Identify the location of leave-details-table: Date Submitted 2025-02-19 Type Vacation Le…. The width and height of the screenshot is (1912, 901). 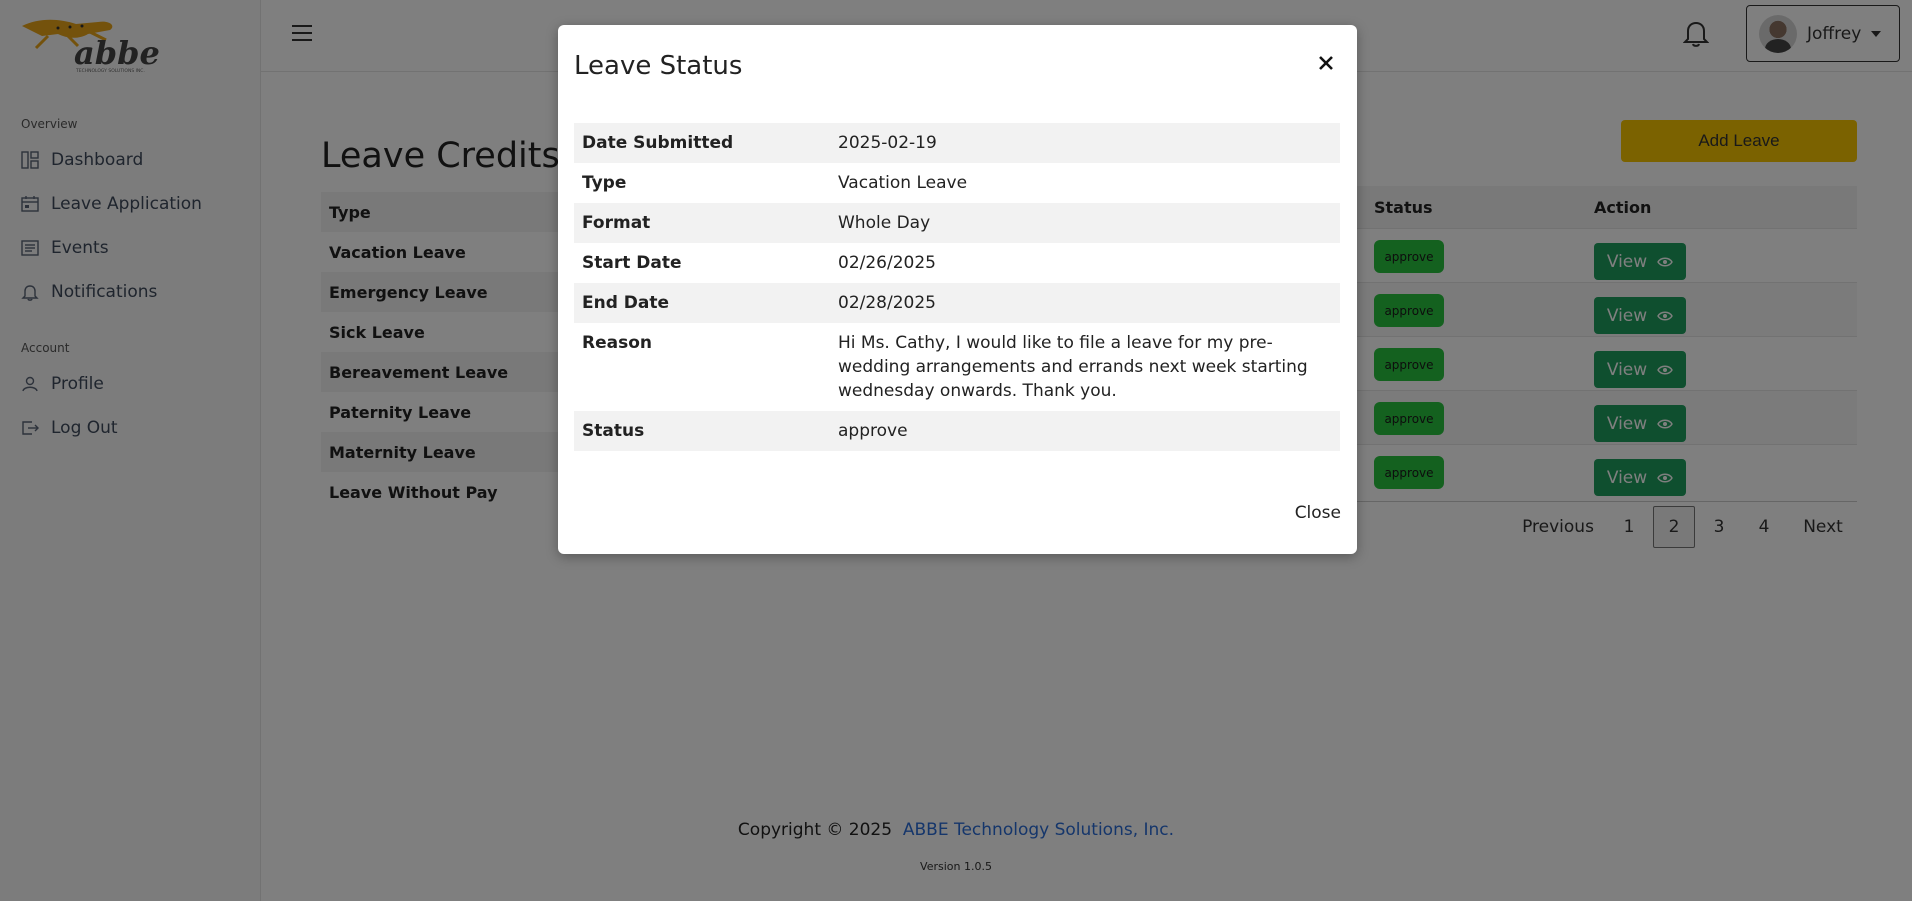
(957, 287).